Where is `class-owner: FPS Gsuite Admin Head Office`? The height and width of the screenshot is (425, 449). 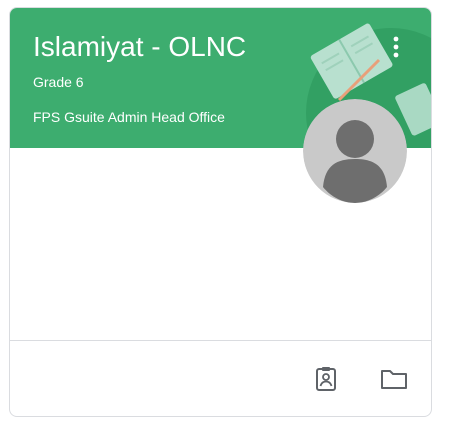 class-owner: FPS Gsuite Admin Head Office is located at coordinates (129, 117).